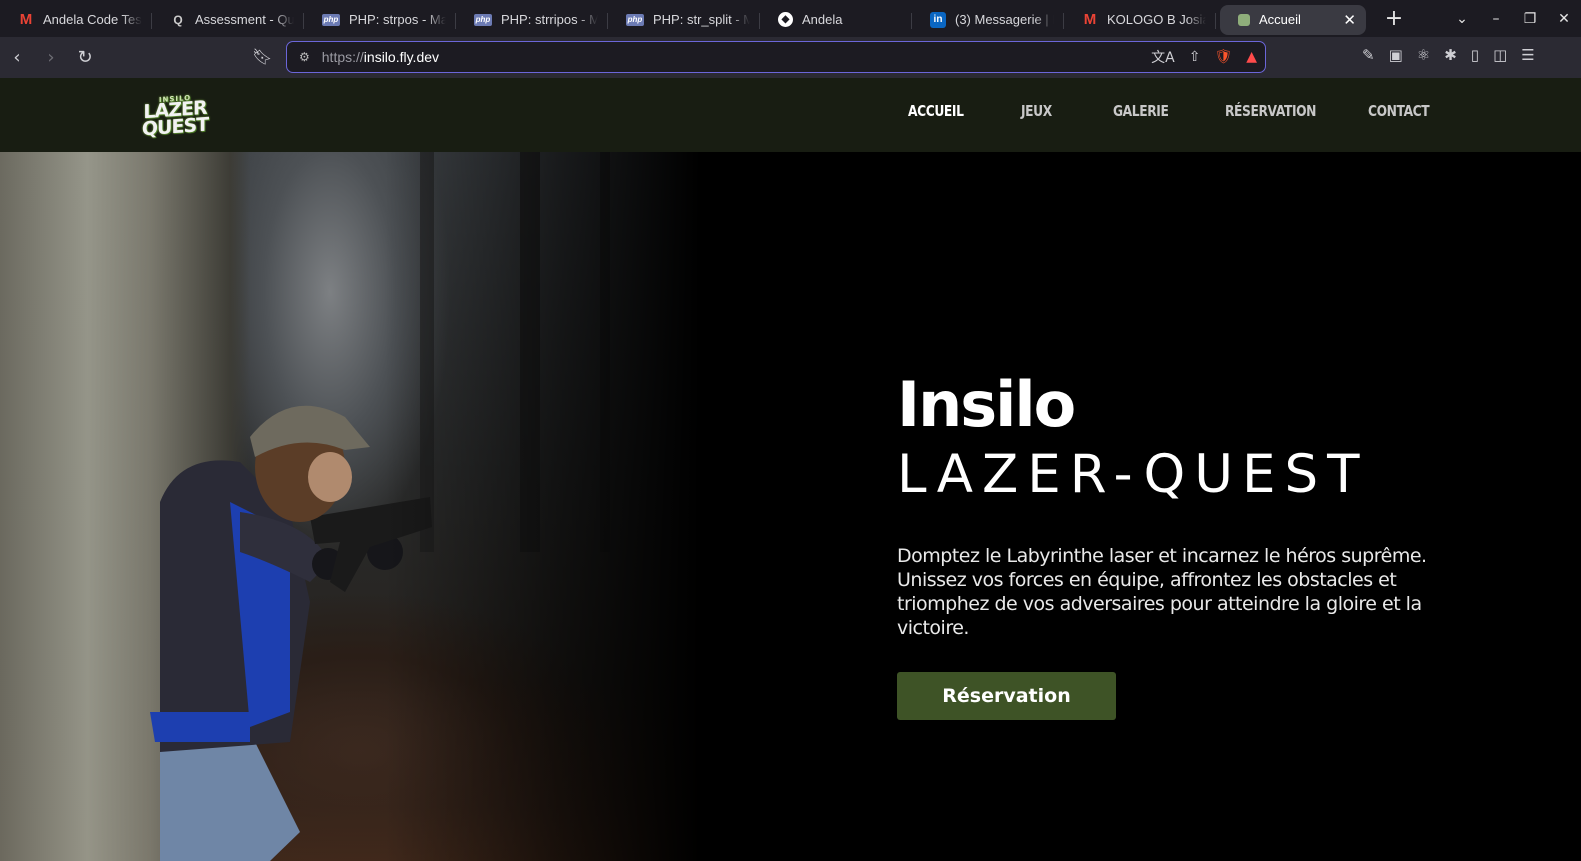 The image size is (1581, 861). What do you see at coordinates (175, 127) in the screenshot?
I see `logo-line2: QUEST` at bounding box center [175, 127].